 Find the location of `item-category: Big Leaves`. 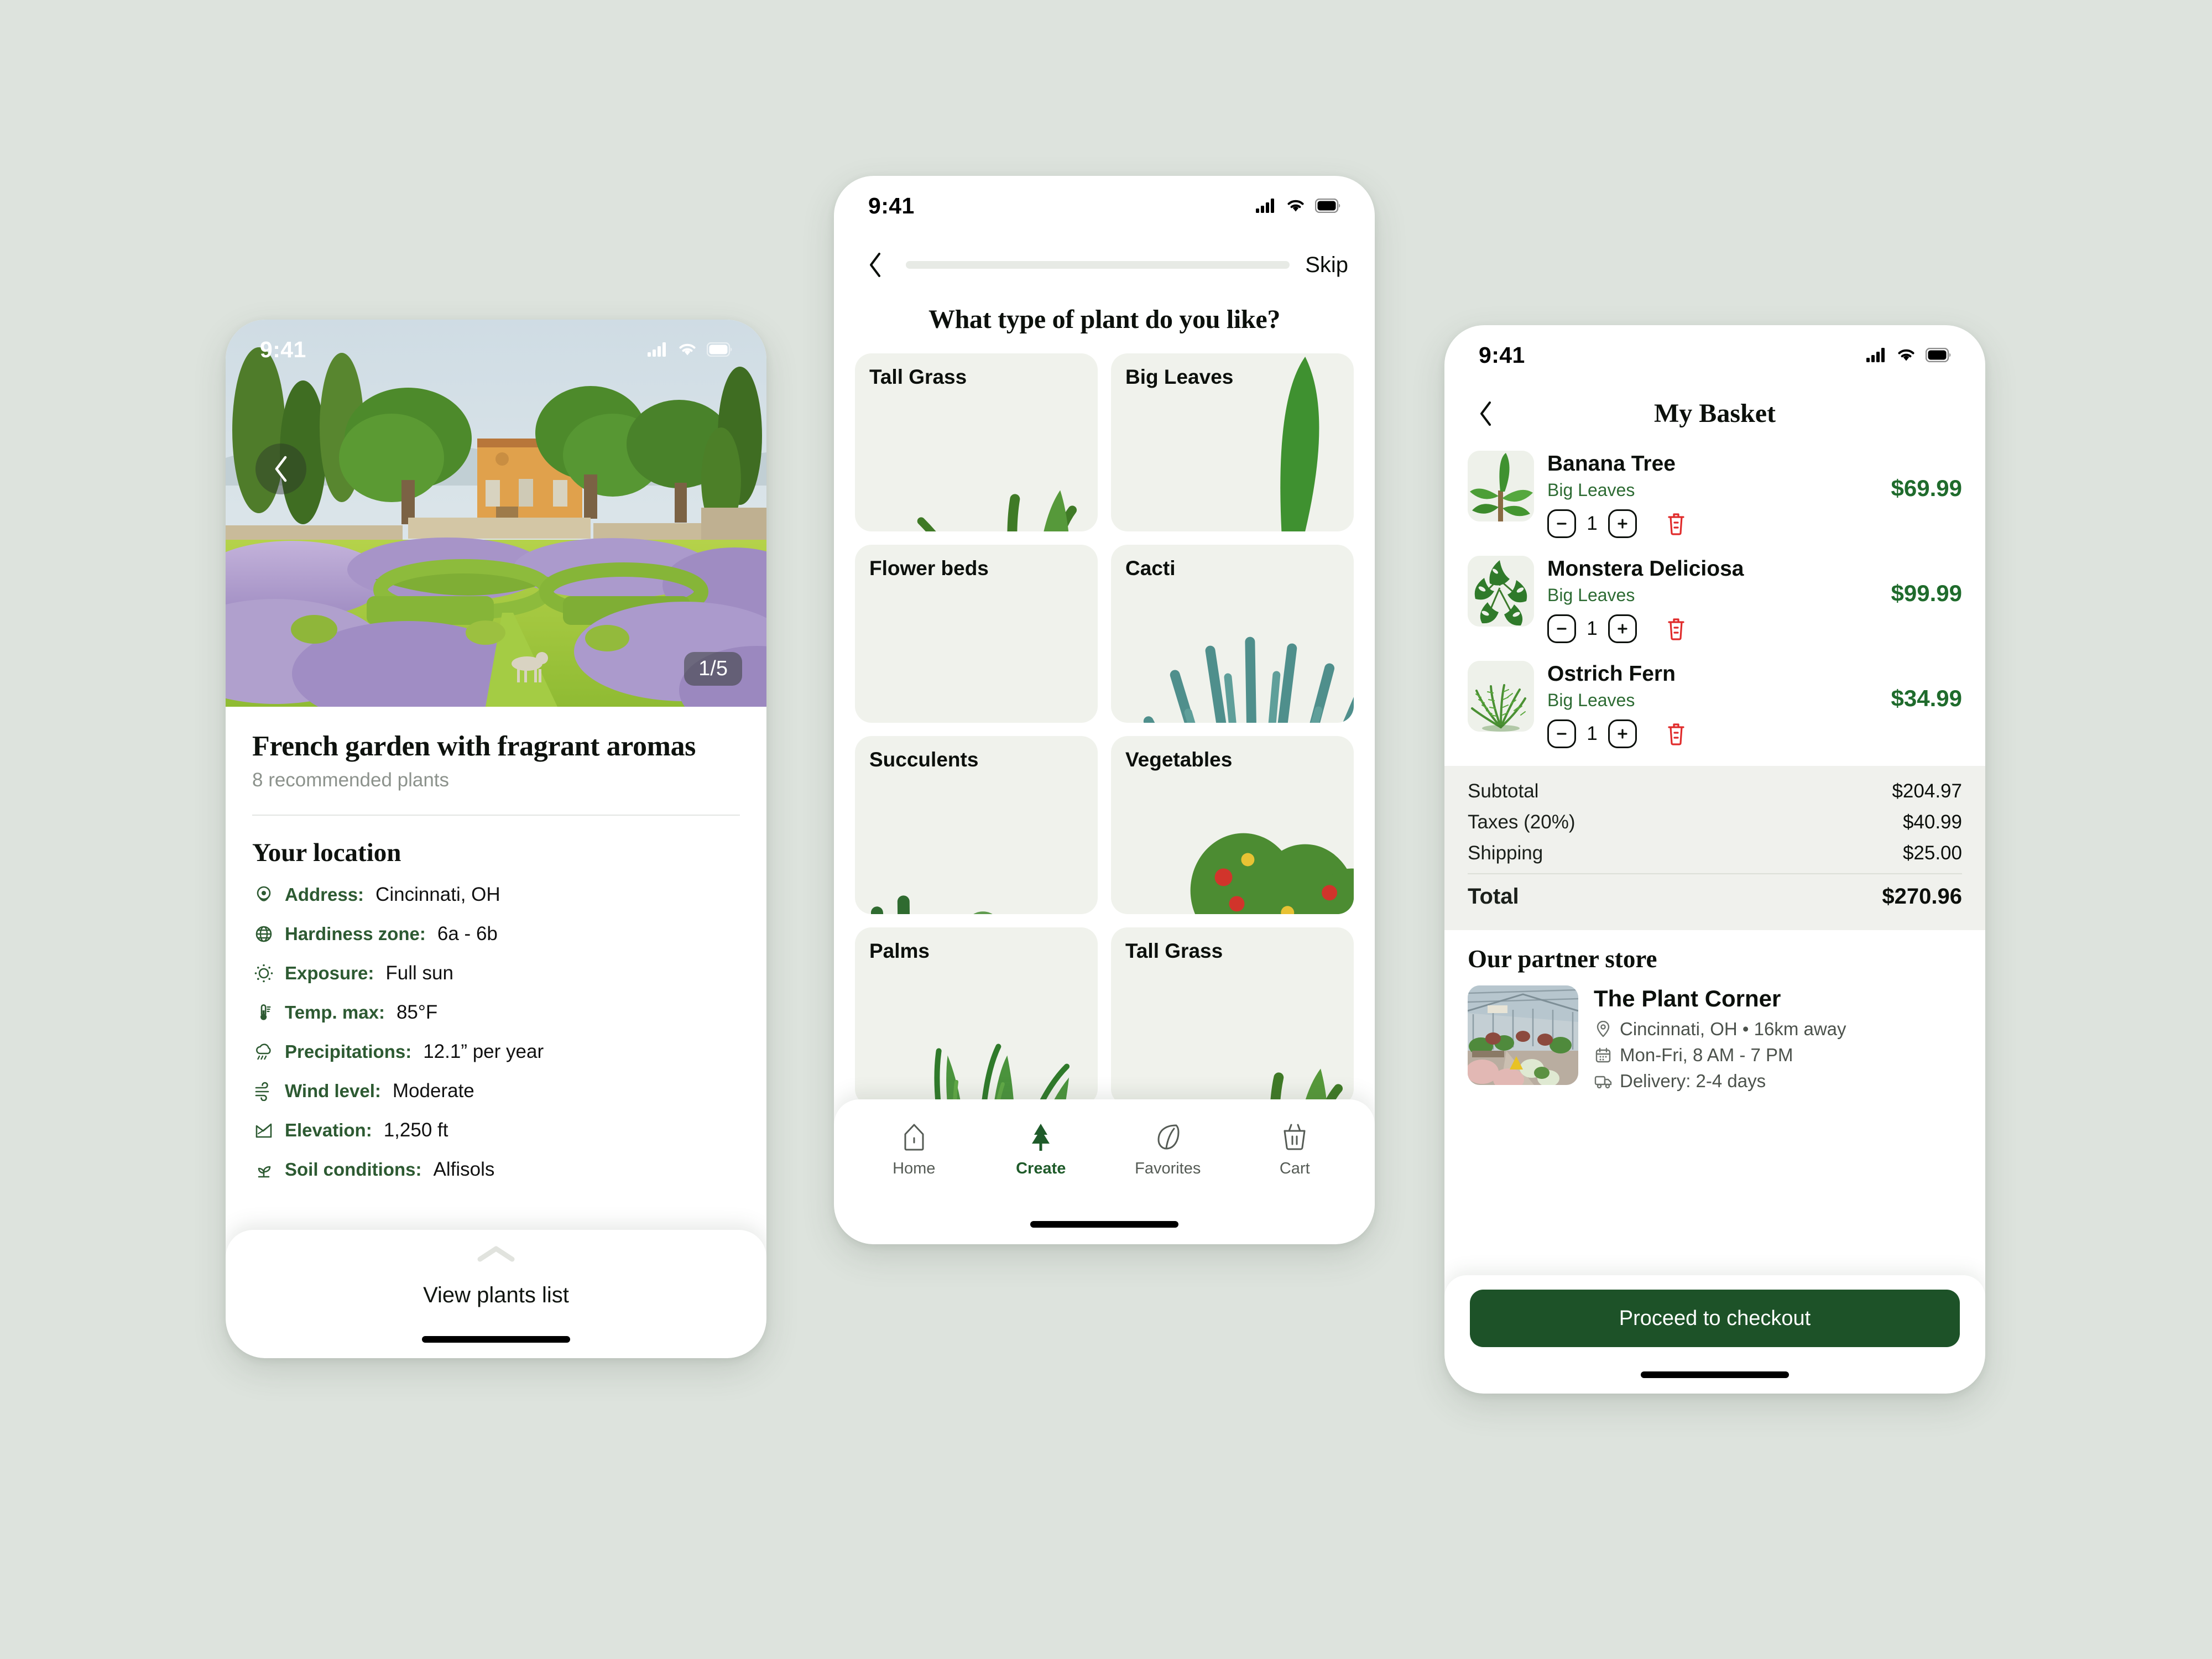

item-category: Big Leaves is located at coordinates (1591, 595).